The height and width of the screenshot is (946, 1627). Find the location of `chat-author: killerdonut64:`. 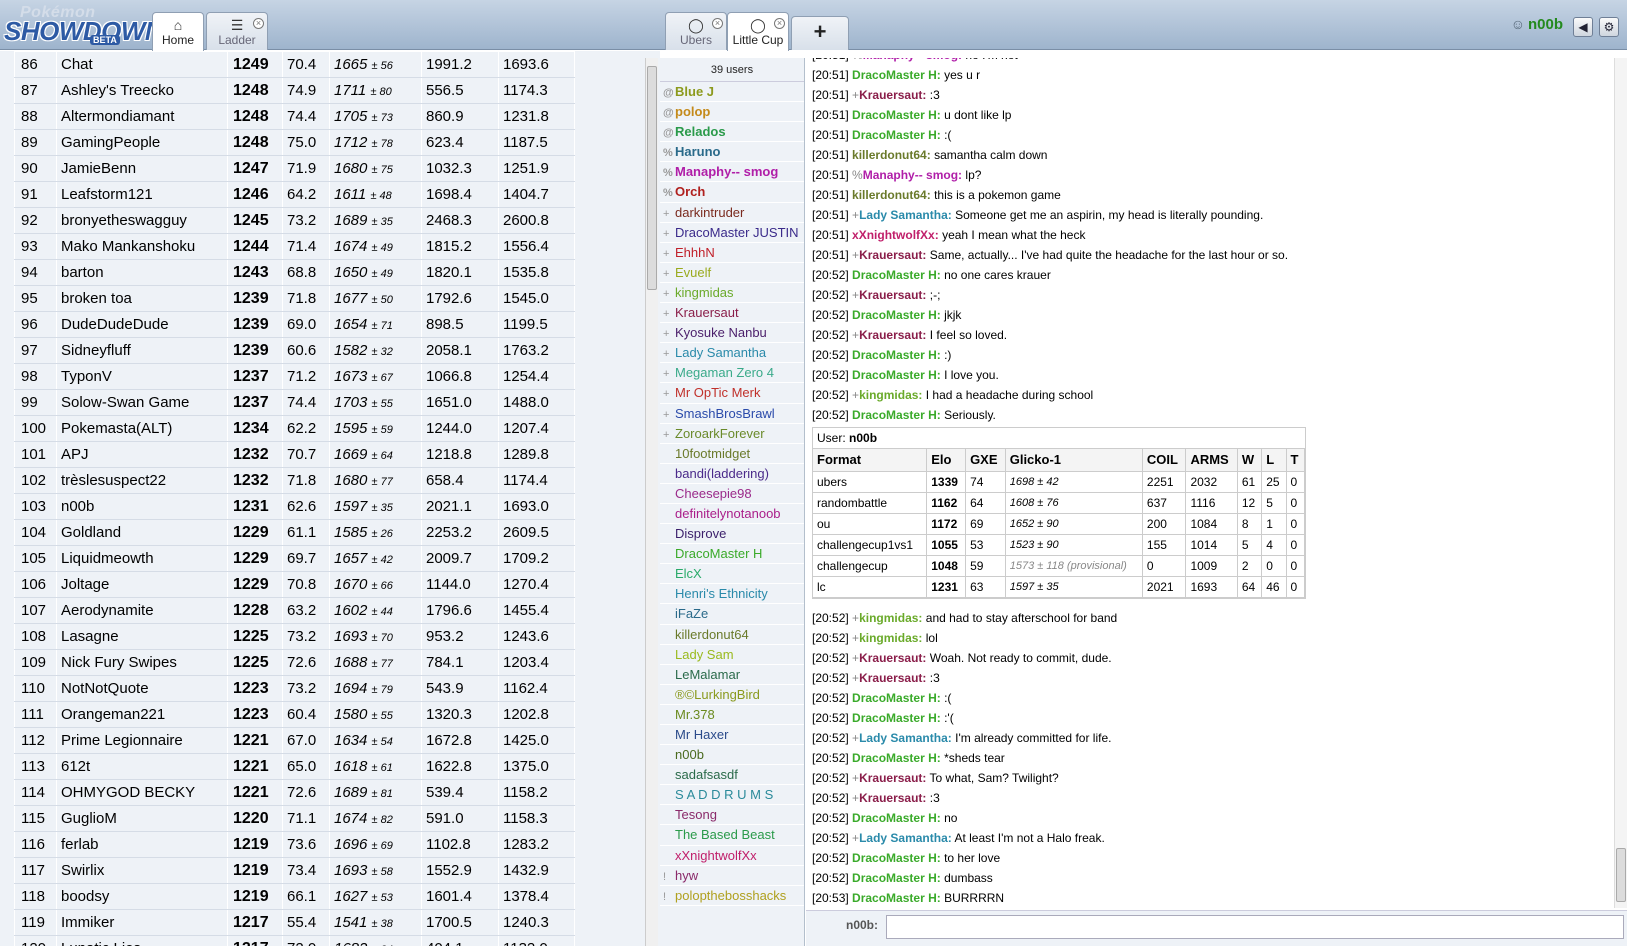

chat-author: killerdonut64: is located at coordinates (891, 155).